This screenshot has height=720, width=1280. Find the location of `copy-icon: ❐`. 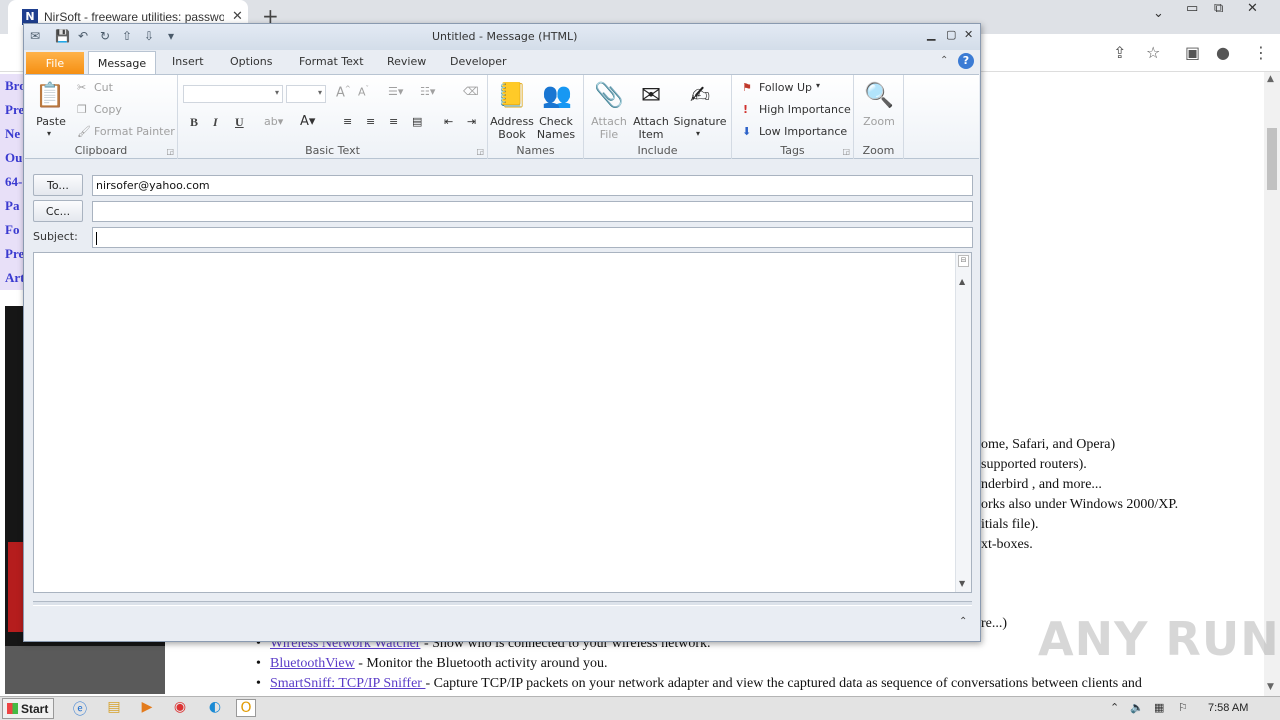

copy-icon: ❐ is located at coordinates (82, 109).